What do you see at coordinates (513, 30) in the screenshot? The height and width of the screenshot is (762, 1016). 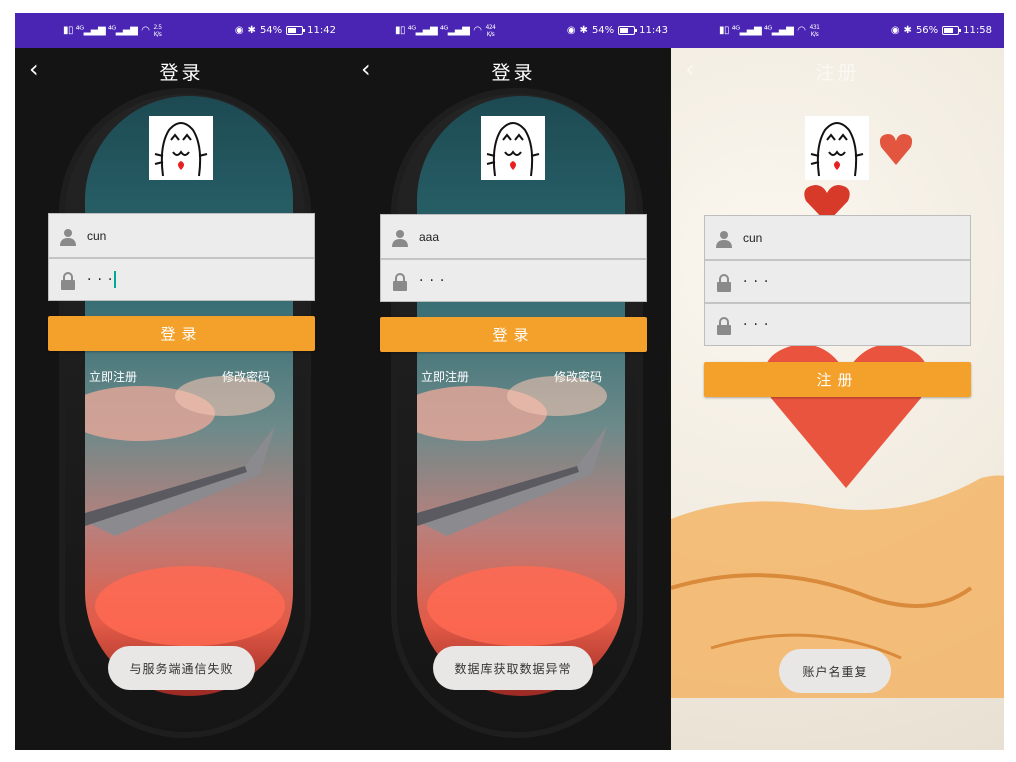 I see `status-bar: ▮▯ ⁴ᴳ▂▄▆ ⁴ᴳ▂▄▆ ◠ 424 K/s ◉ ✱ 54% 11:43` at bounding box center [513, 30].